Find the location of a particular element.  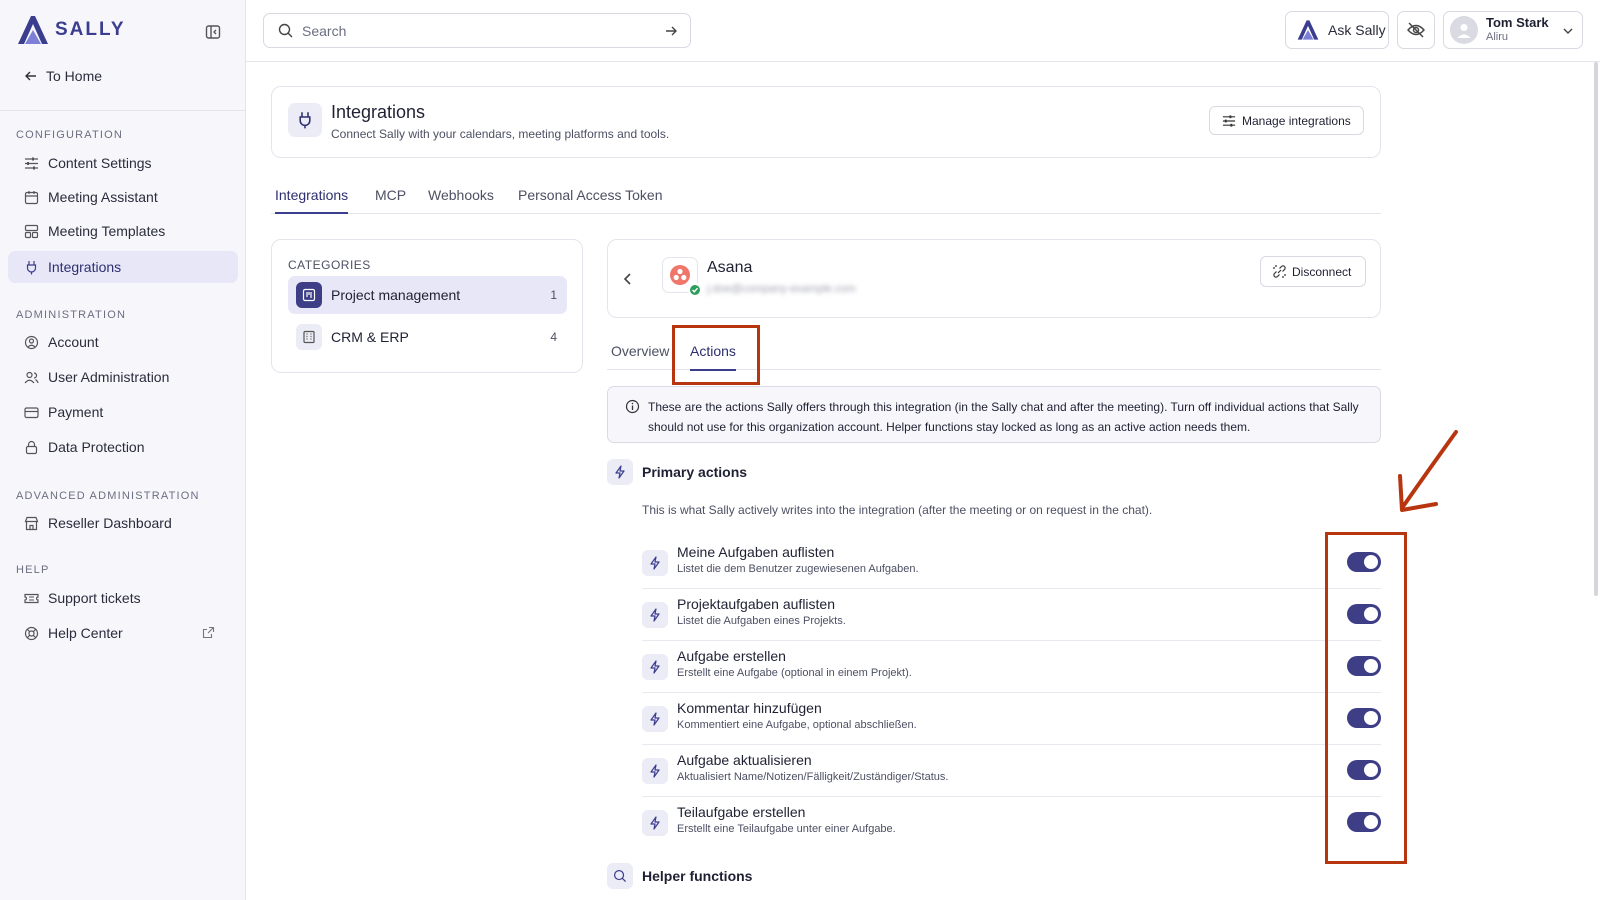

annotation-highlight-actions-tab is located at coordinates (716, 355).